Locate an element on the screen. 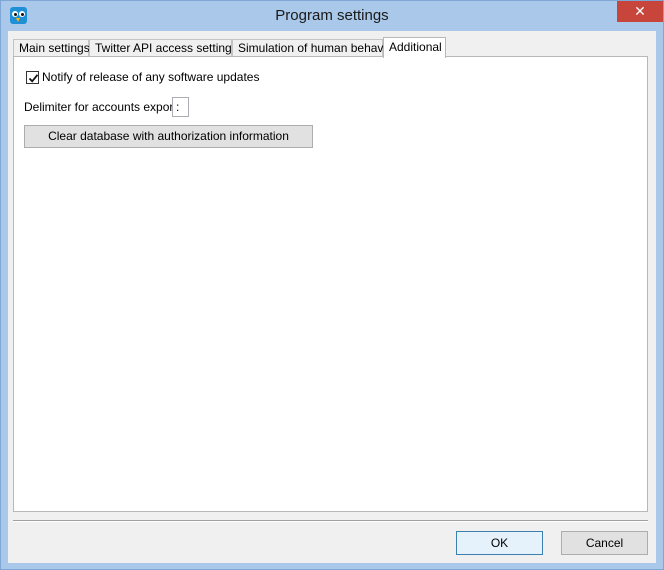  checkmark-icon is located at coordinates (33, 78).